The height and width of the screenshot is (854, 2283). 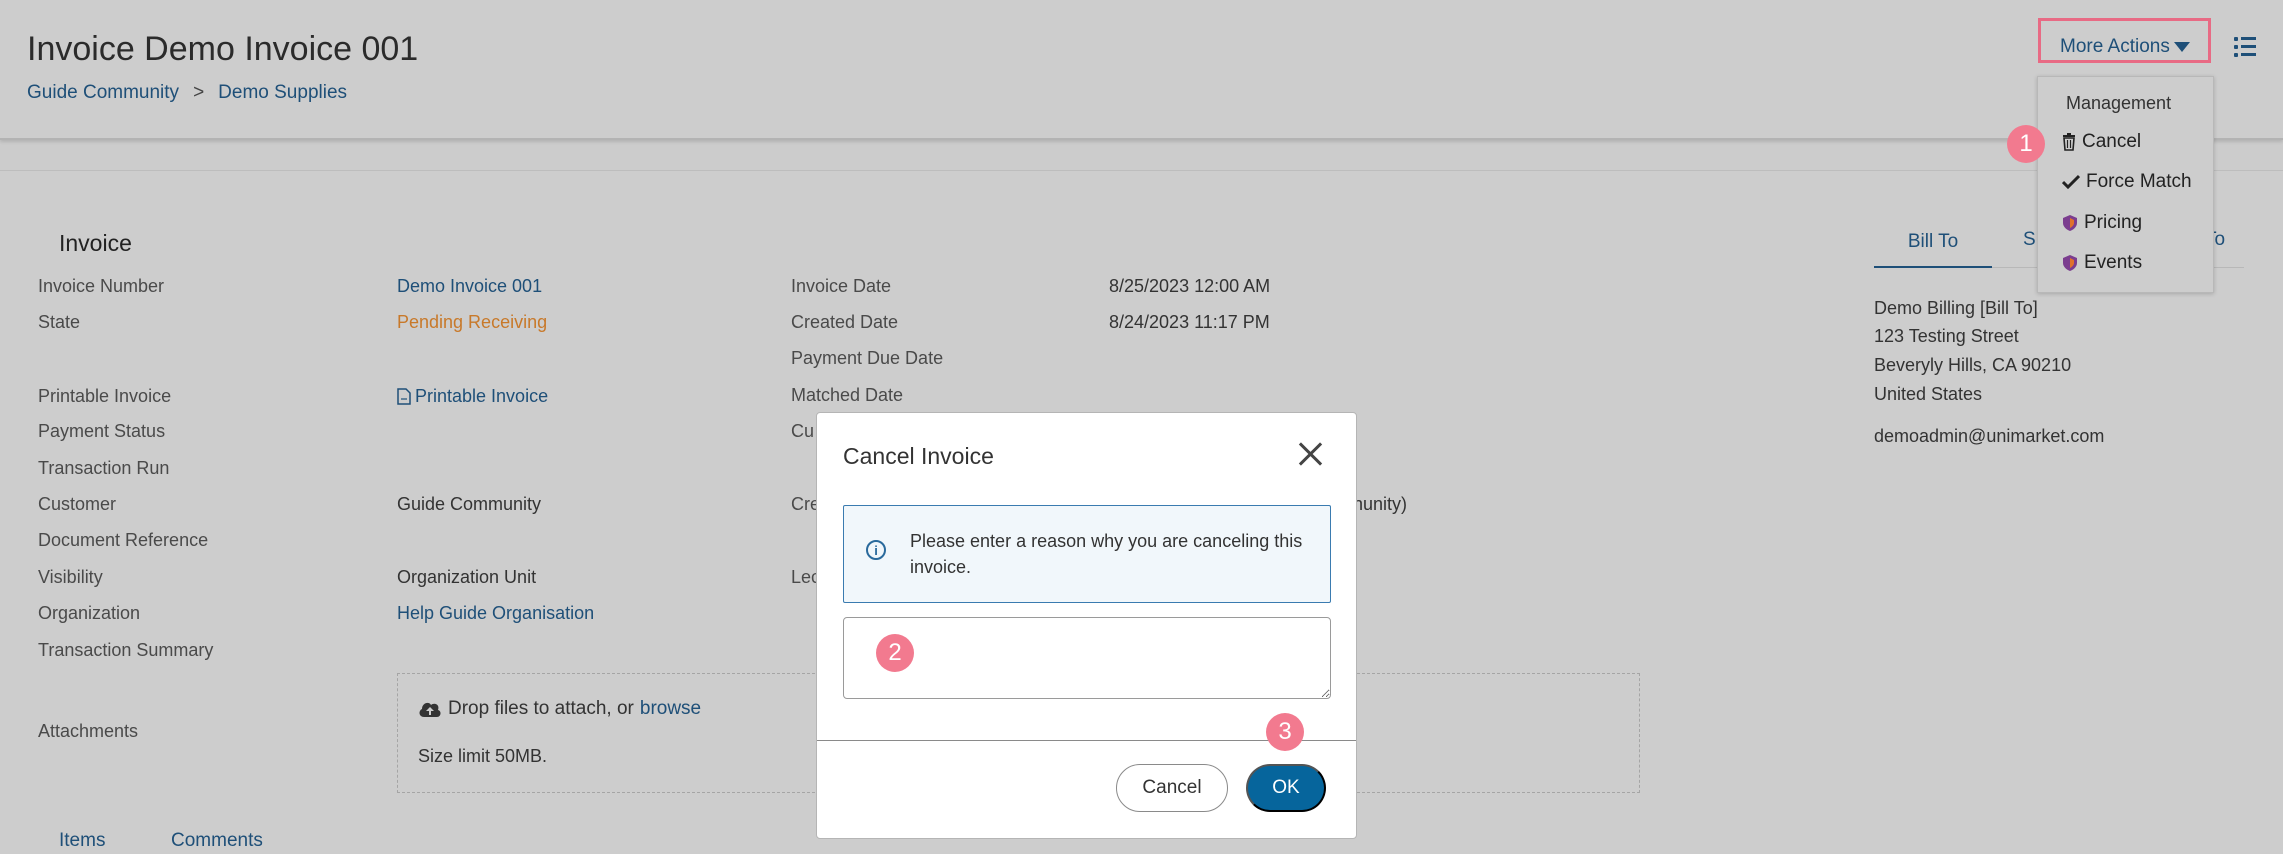 What do you see at coordinates (2119, 103) in the screenshot?
I see `menu-header-management: Management` at bounding box center [2119, 103].